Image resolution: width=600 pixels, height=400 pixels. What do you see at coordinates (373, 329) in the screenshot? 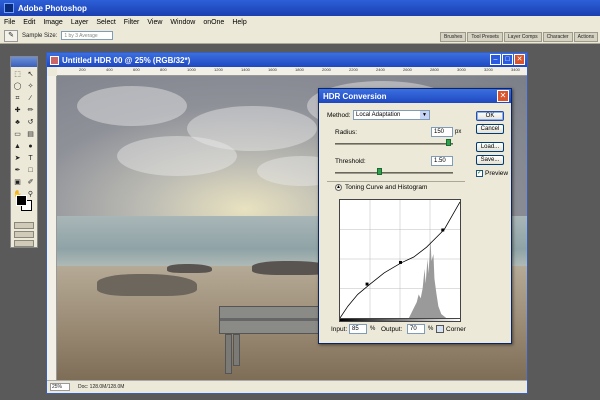
I see `input-unit: %` at bounding box center [373, 329].